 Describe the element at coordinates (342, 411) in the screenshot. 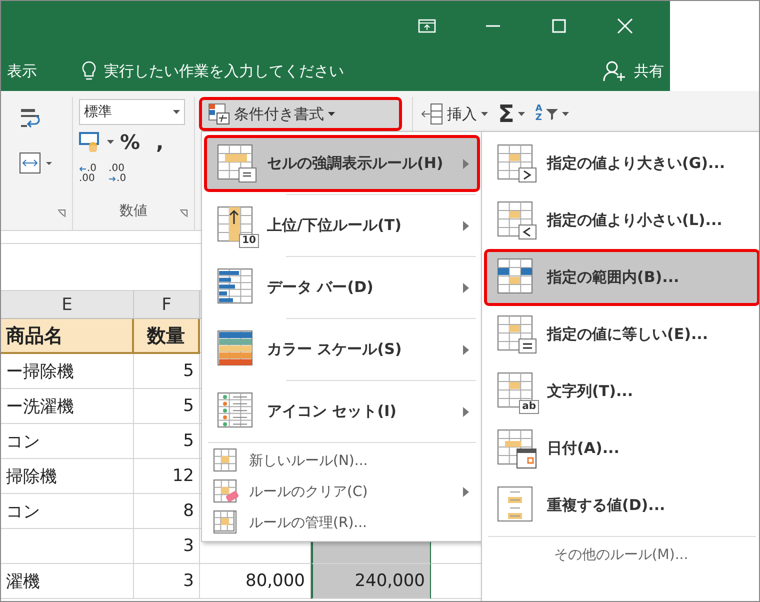

I see `menu-item: アイコン セット(I)` at that location.